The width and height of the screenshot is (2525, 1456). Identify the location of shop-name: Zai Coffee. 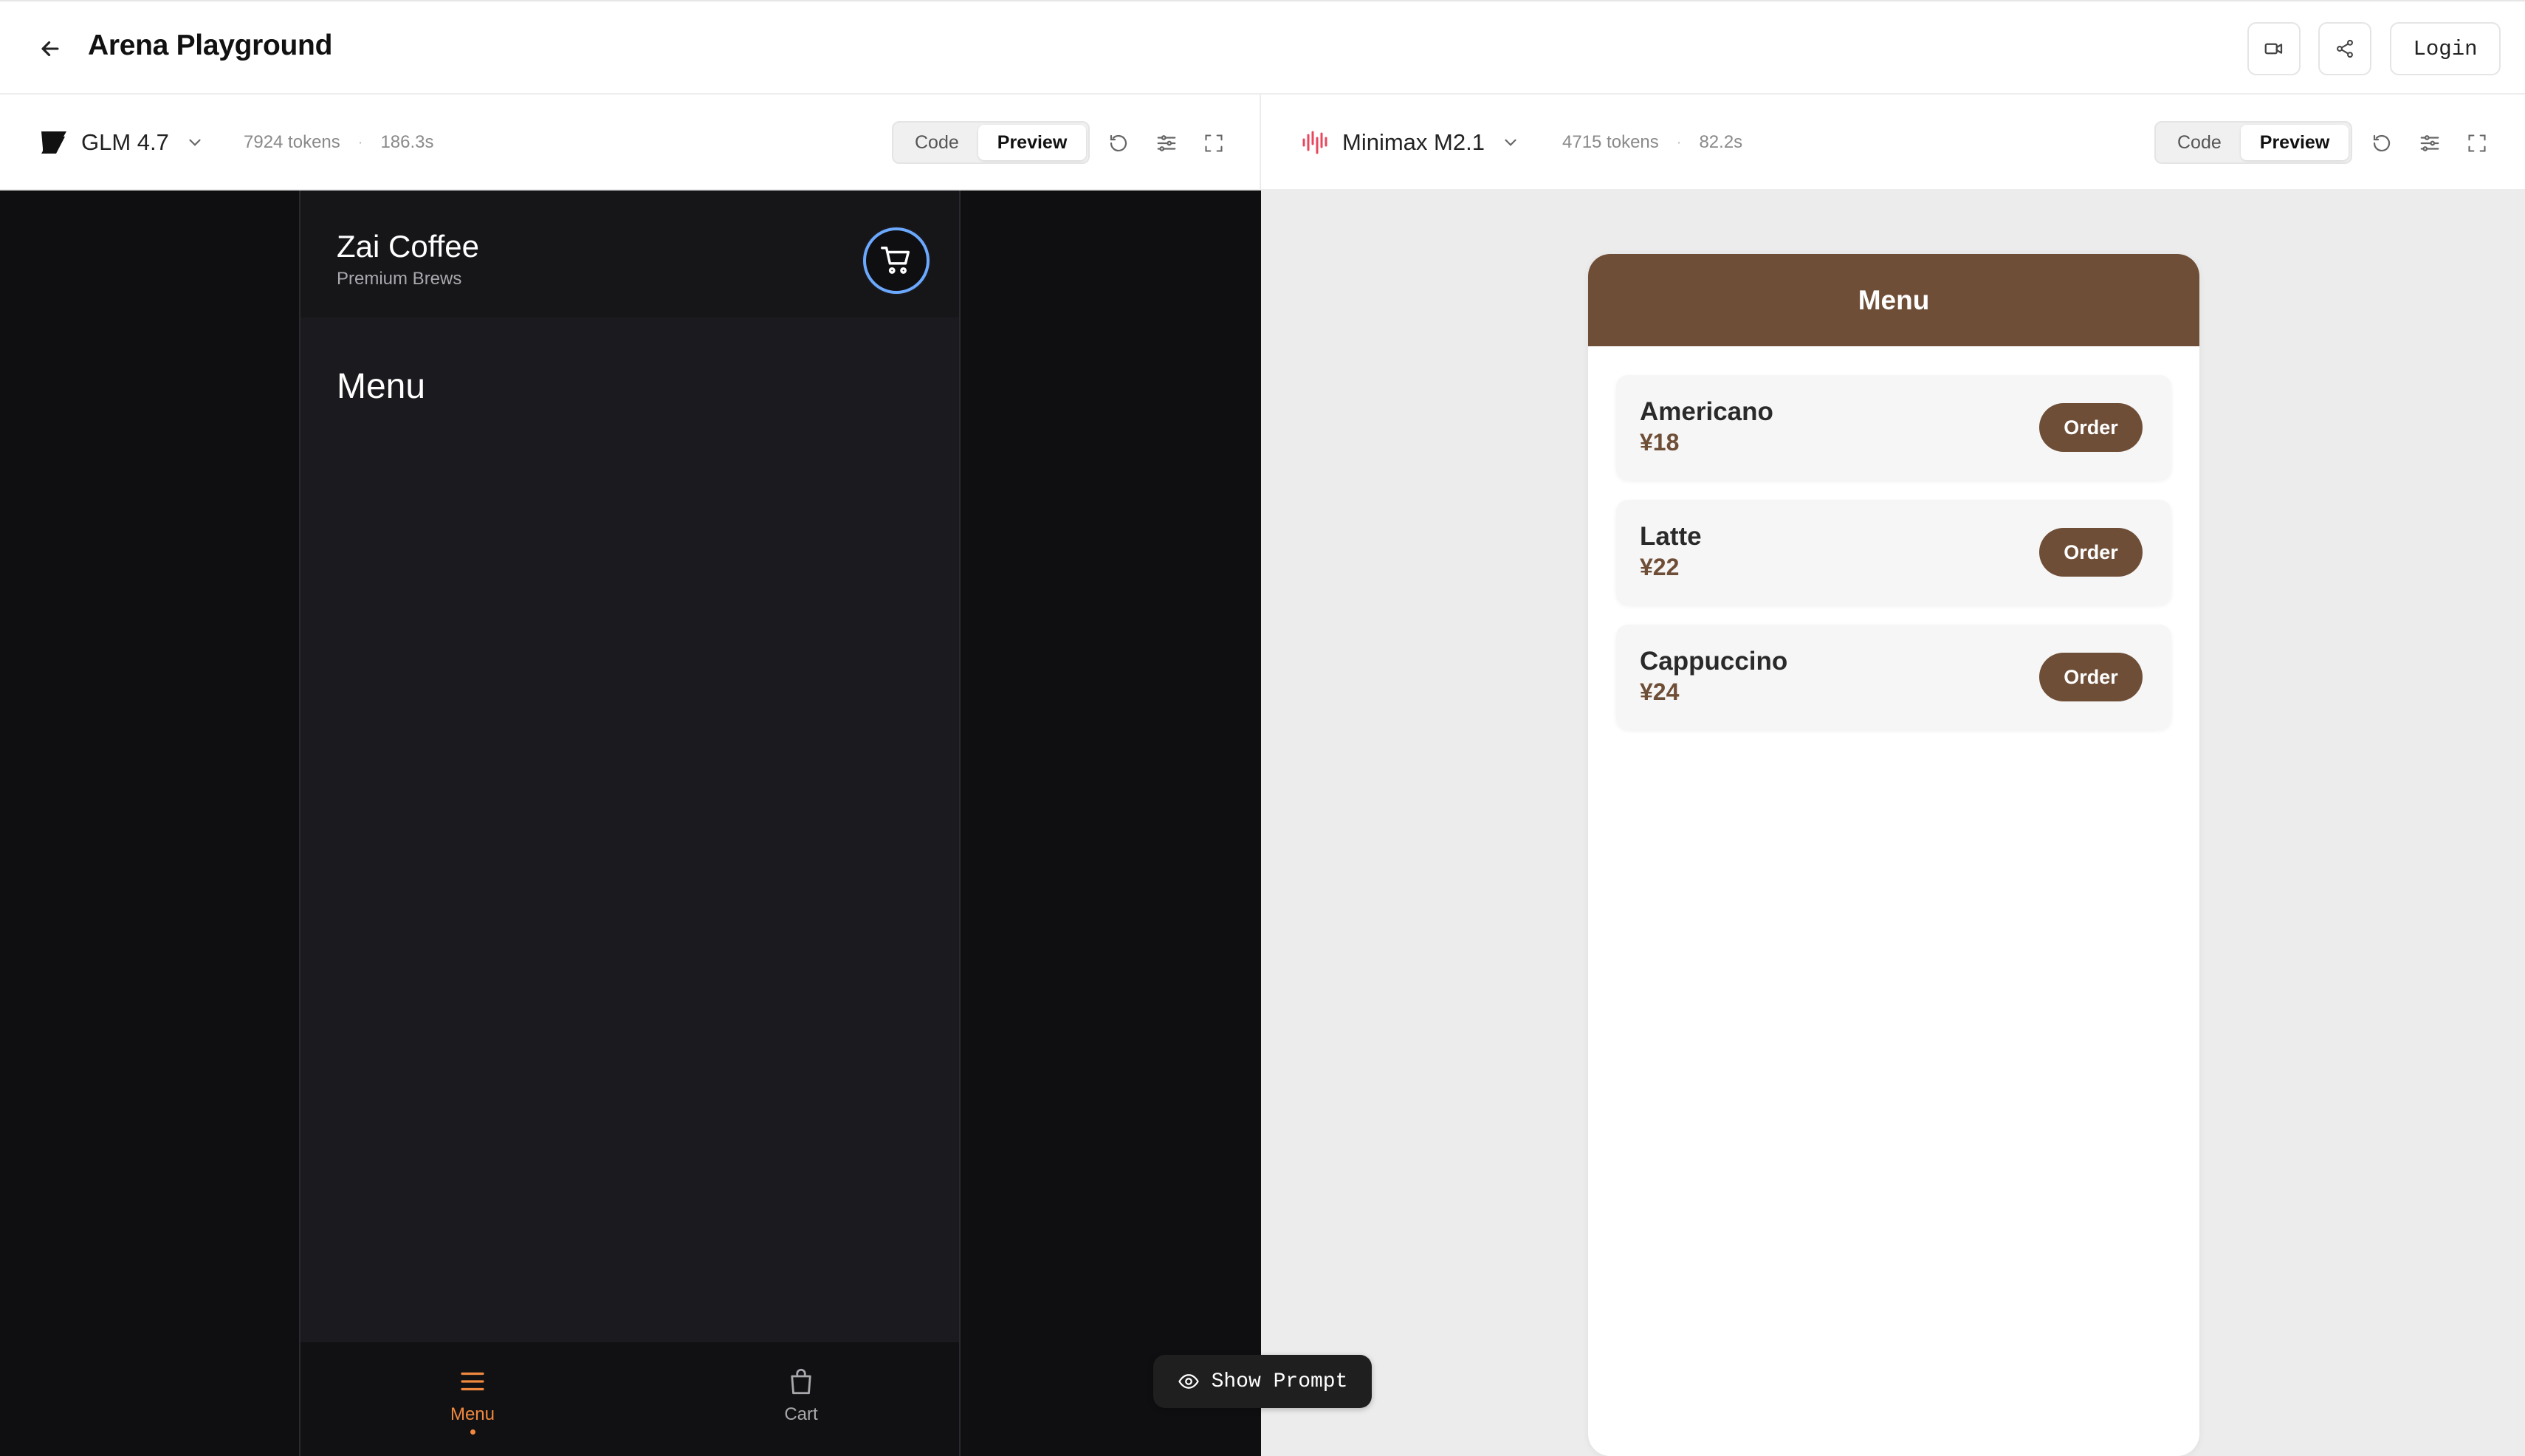
(408, 247).